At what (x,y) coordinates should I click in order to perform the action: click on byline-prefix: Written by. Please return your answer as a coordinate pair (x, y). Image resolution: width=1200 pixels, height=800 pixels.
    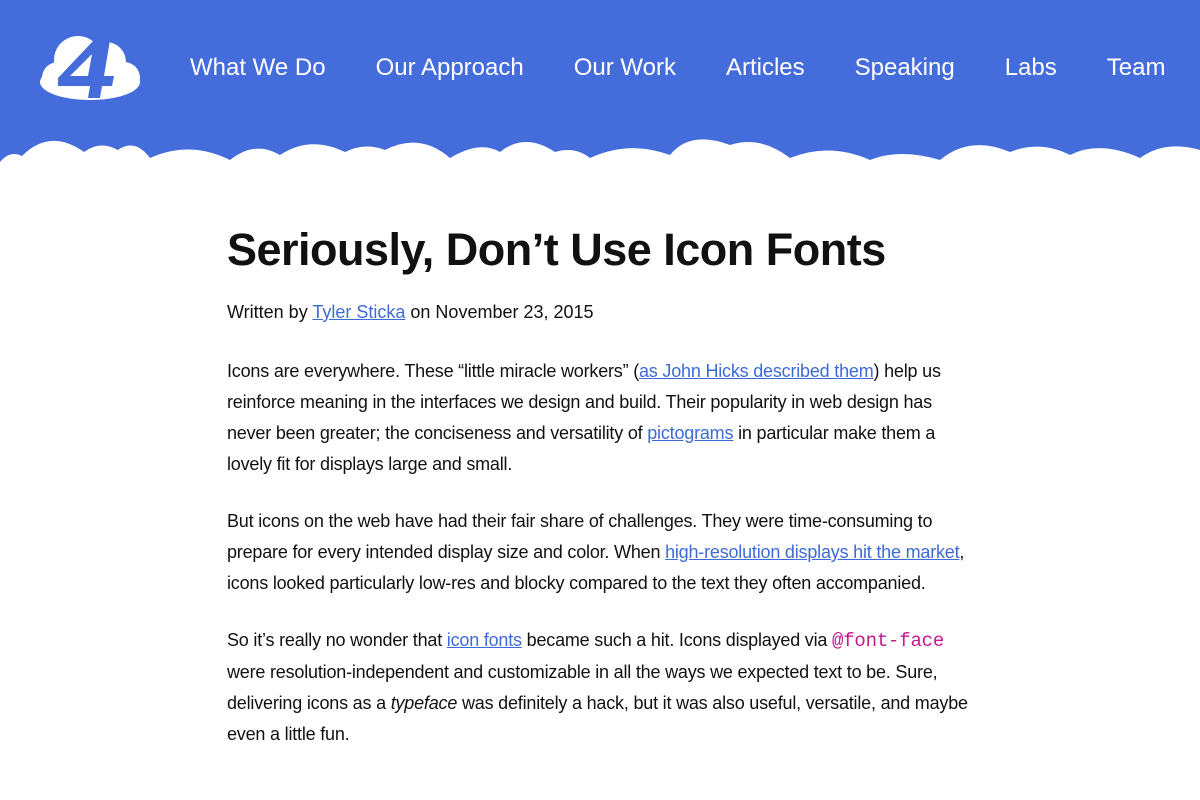
    Looking at the image, I should click on (270, 312).